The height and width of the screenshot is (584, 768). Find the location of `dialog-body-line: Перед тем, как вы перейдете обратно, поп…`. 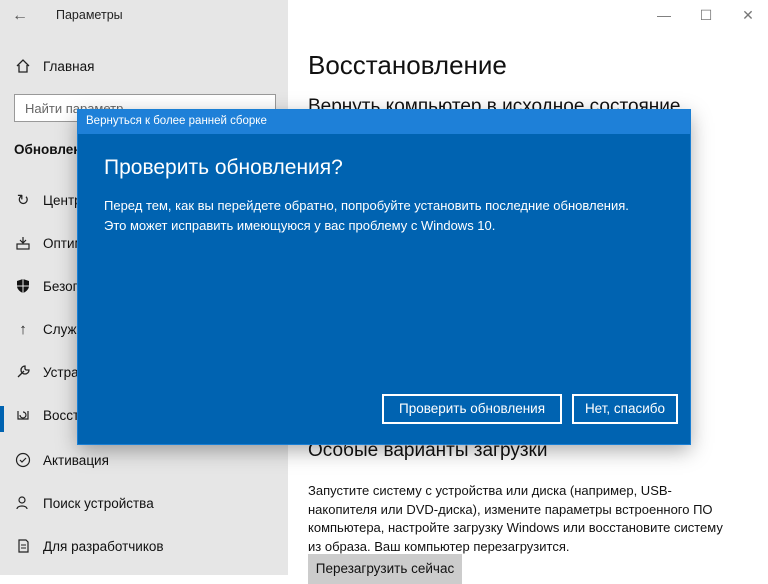

dialog-body-line: Перед тем, как вы перейдете обратно, поп… is located at coordinates (366, 205).